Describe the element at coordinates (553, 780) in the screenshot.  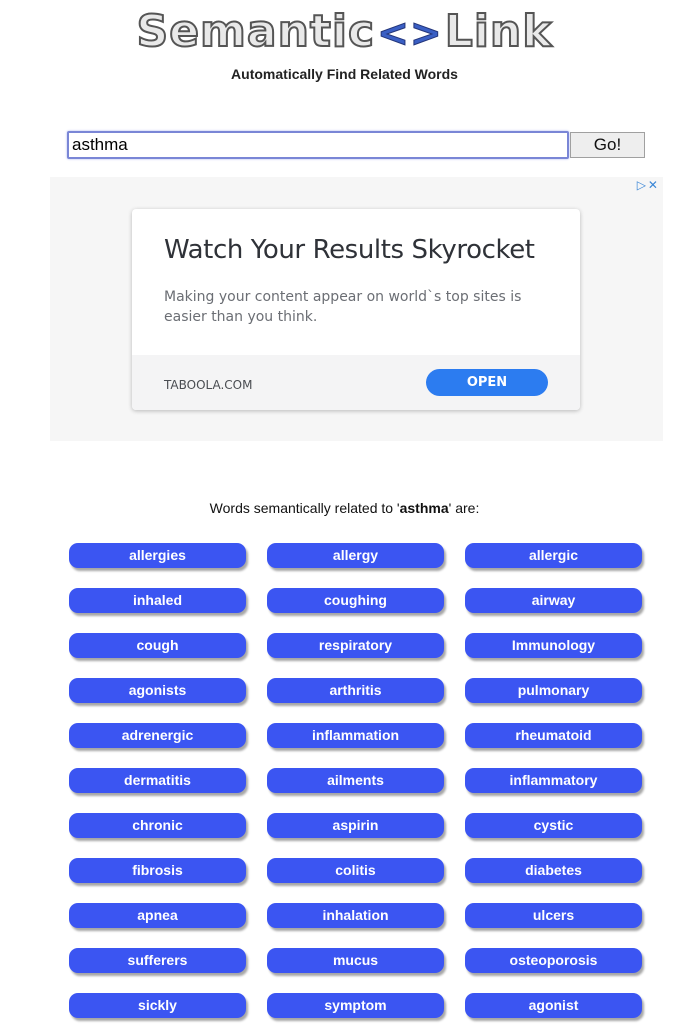
I see `related-word-button: inflammatory` at that location.